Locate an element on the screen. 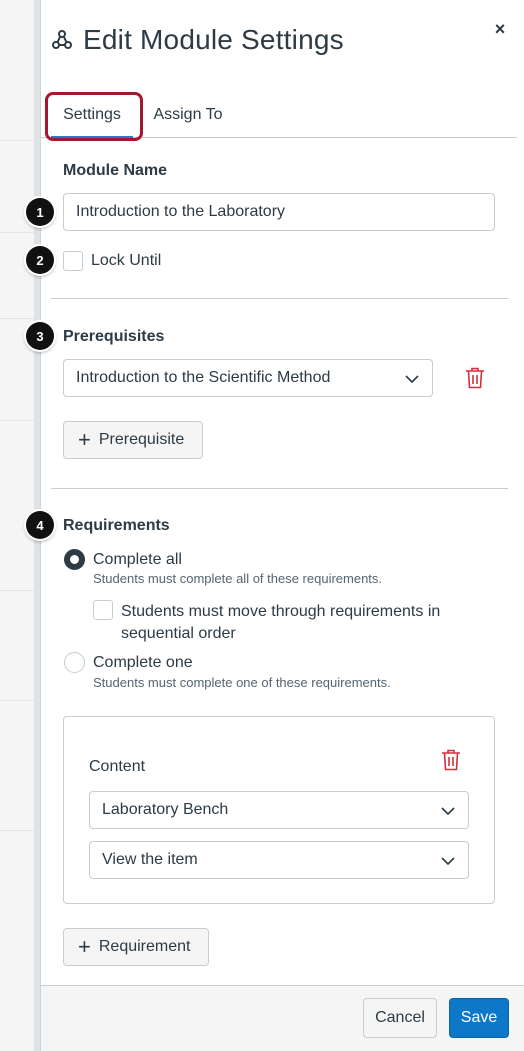 The image size is (524, 1051). requirement-action-value: View the item is located at coordinates (150, 859).